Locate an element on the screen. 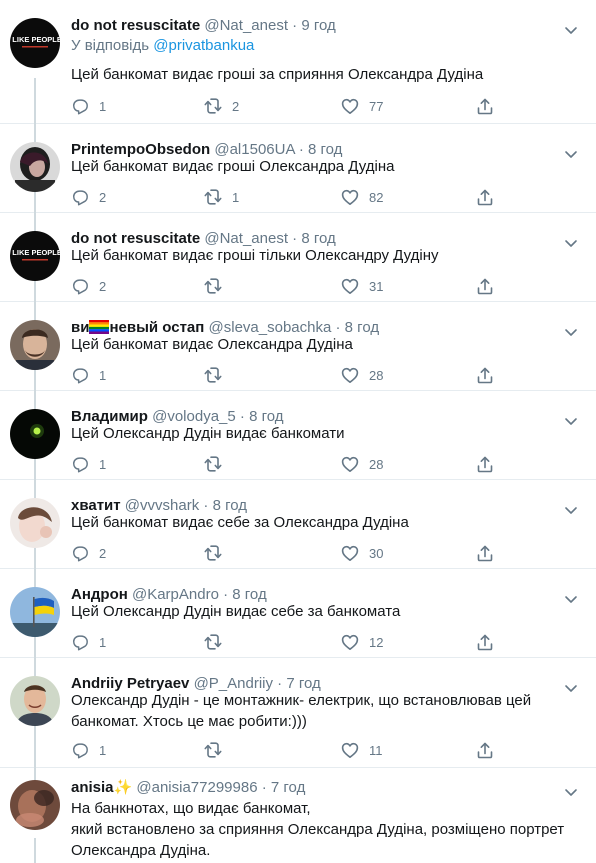  like-button: 77 is located at coordinates (362, 106).